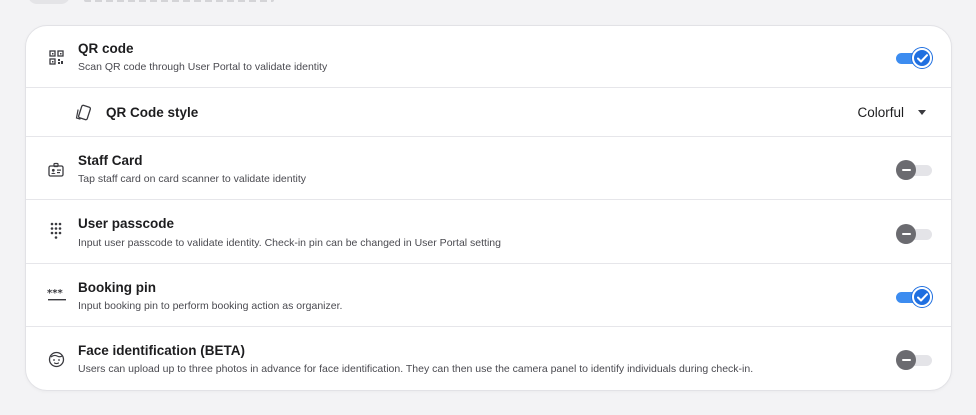 This screenshot has width=976, height=415. I want to click on id-card-icon, so click(56, 169).